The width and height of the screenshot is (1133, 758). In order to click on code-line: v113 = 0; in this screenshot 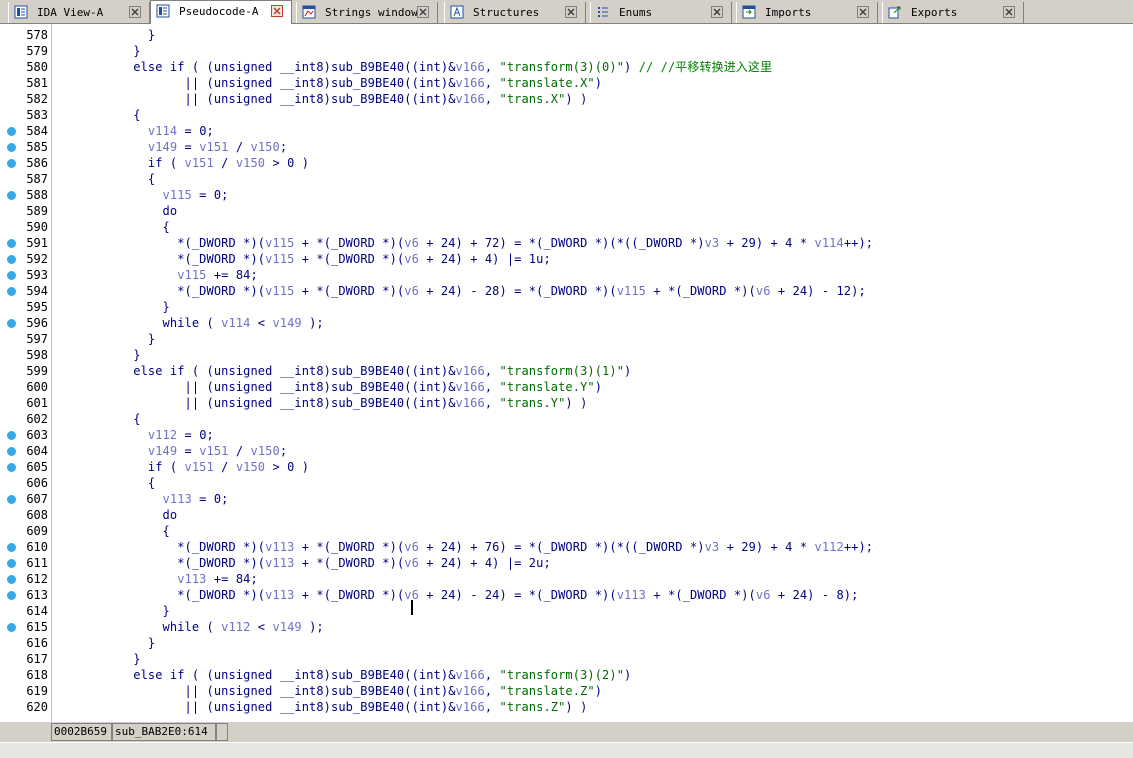, I will do `click(144, 499)`.